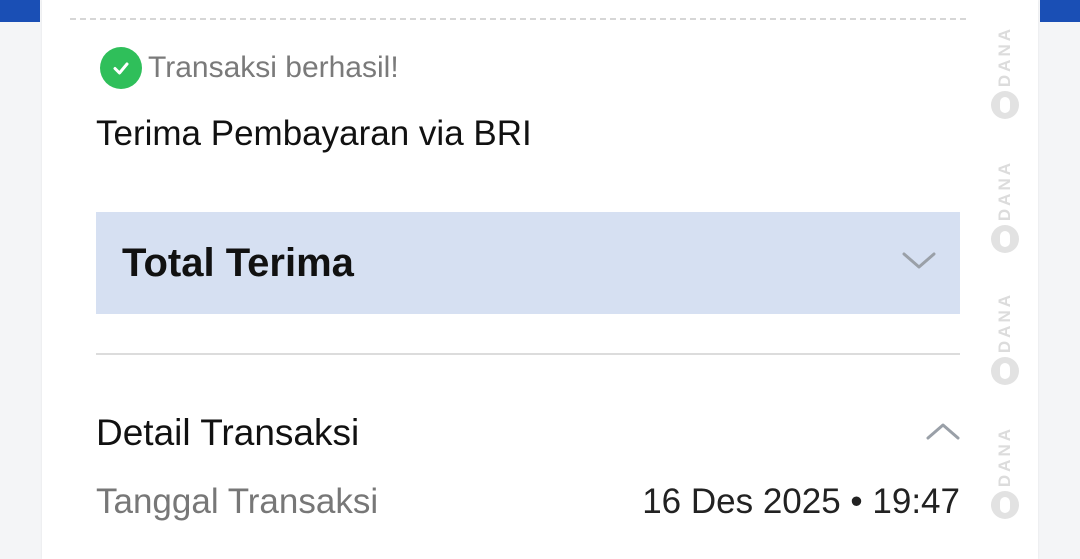 This screenshot has height=559, width=1080. Describe the element at coordinates (228, 432) in the screenshot. I see `detail-title: Detail Transaksi` at that location.